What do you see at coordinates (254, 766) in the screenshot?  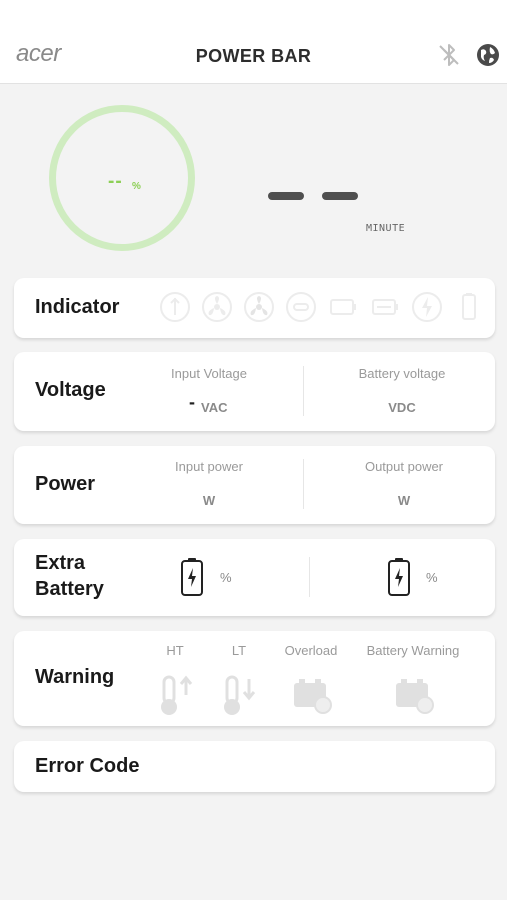 I see `error-code-card: Error Code` at bounding box center [254, 766].